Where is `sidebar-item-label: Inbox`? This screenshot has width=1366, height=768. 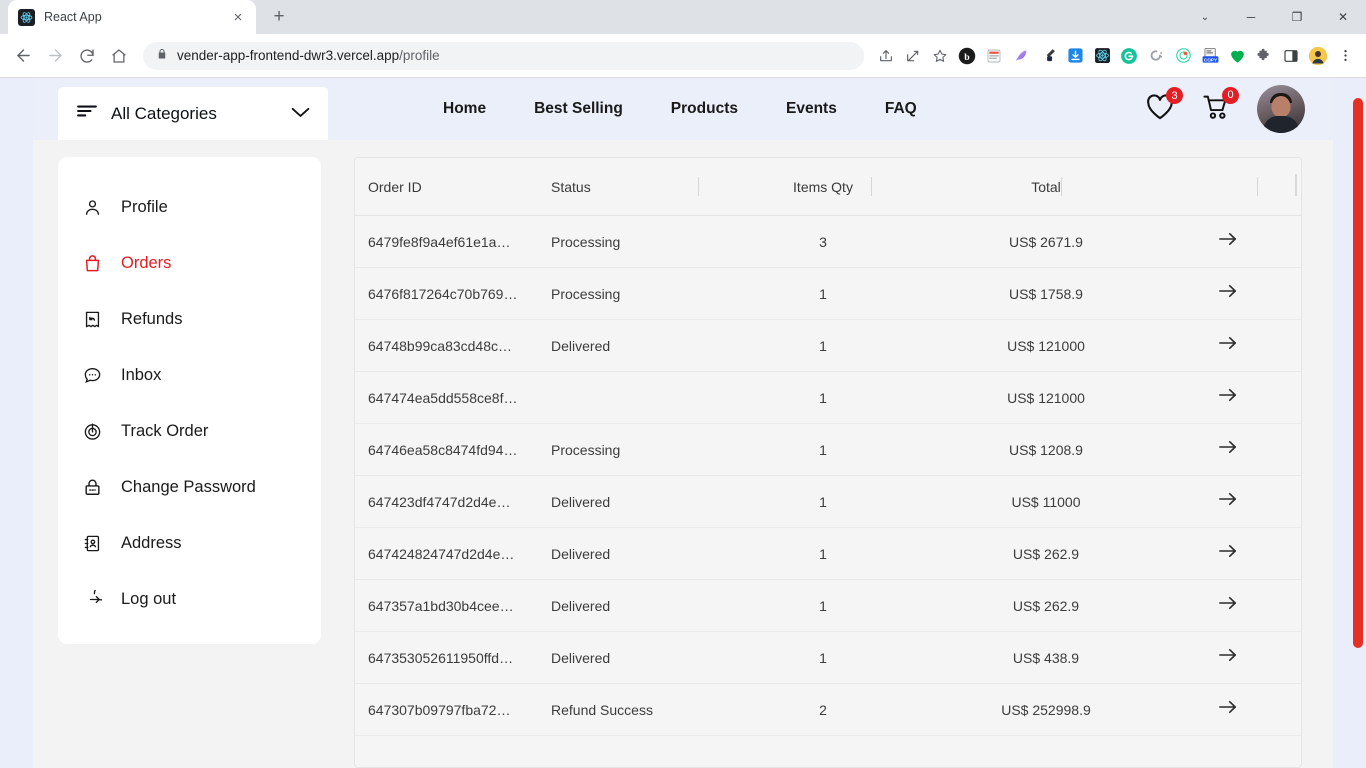 sidebar-item-label: Inbox is located at coordinates (141, 374).